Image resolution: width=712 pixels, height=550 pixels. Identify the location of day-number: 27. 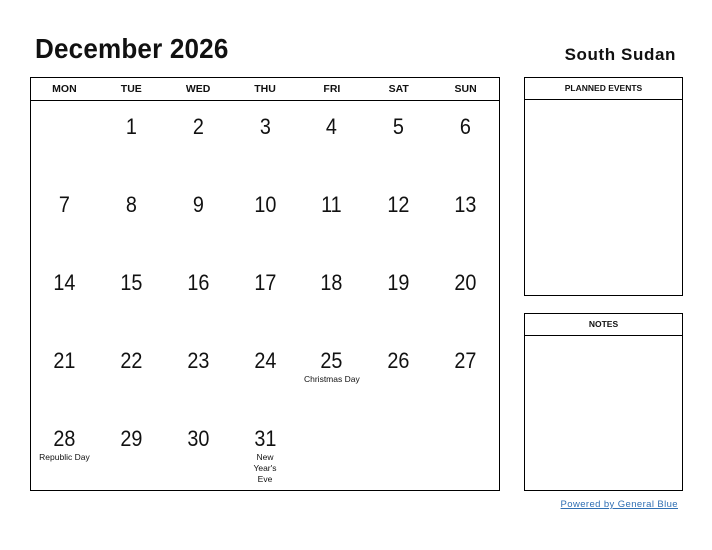
(465, 360).